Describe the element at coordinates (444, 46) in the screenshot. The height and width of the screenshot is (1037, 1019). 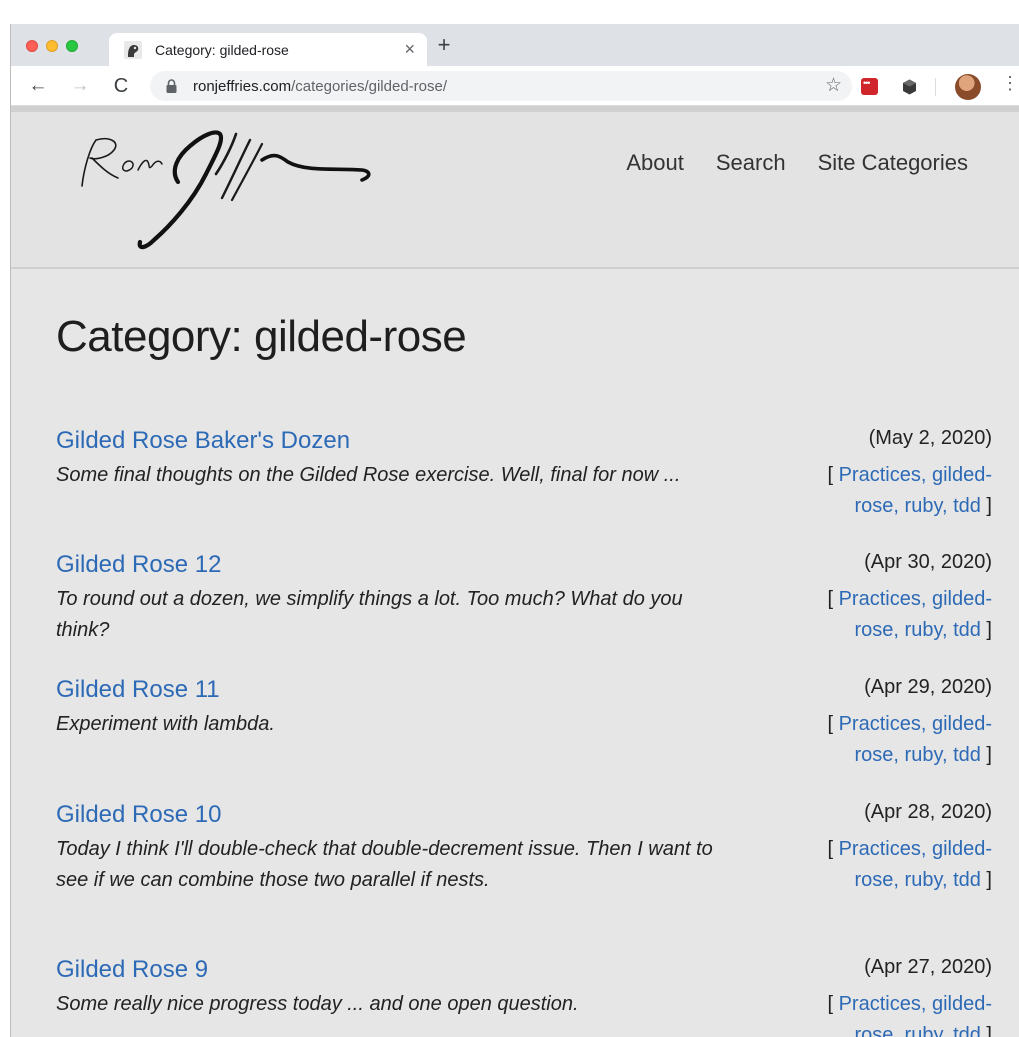
I see `new-tab-button: +` at that location.